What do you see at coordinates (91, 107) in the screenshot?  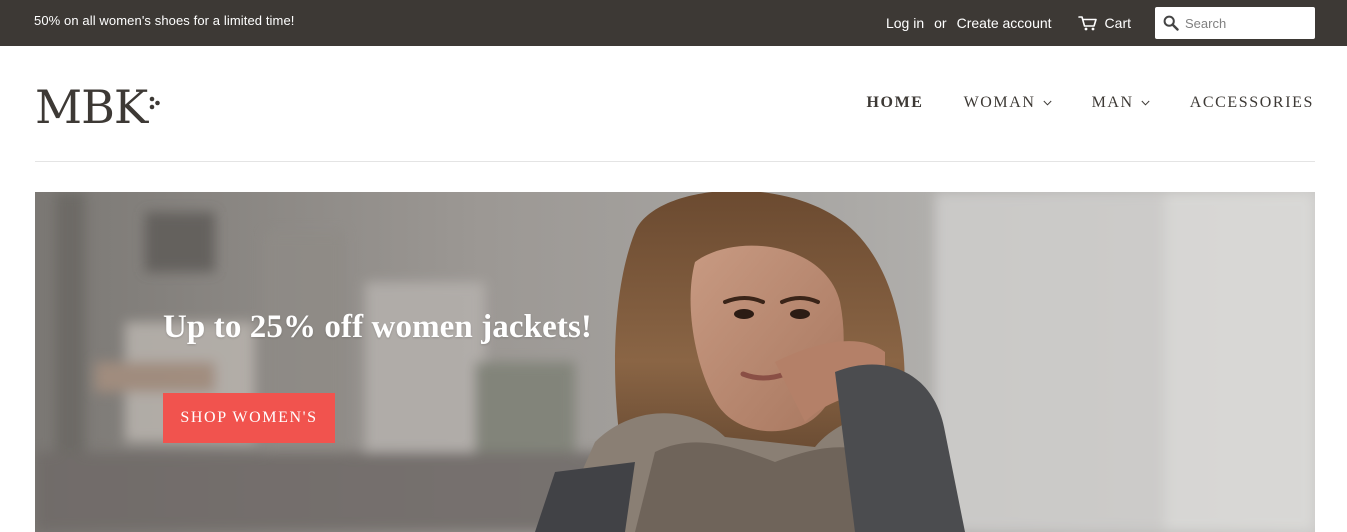 I see `logo-text: MBK` at bounding box center [91, 107].